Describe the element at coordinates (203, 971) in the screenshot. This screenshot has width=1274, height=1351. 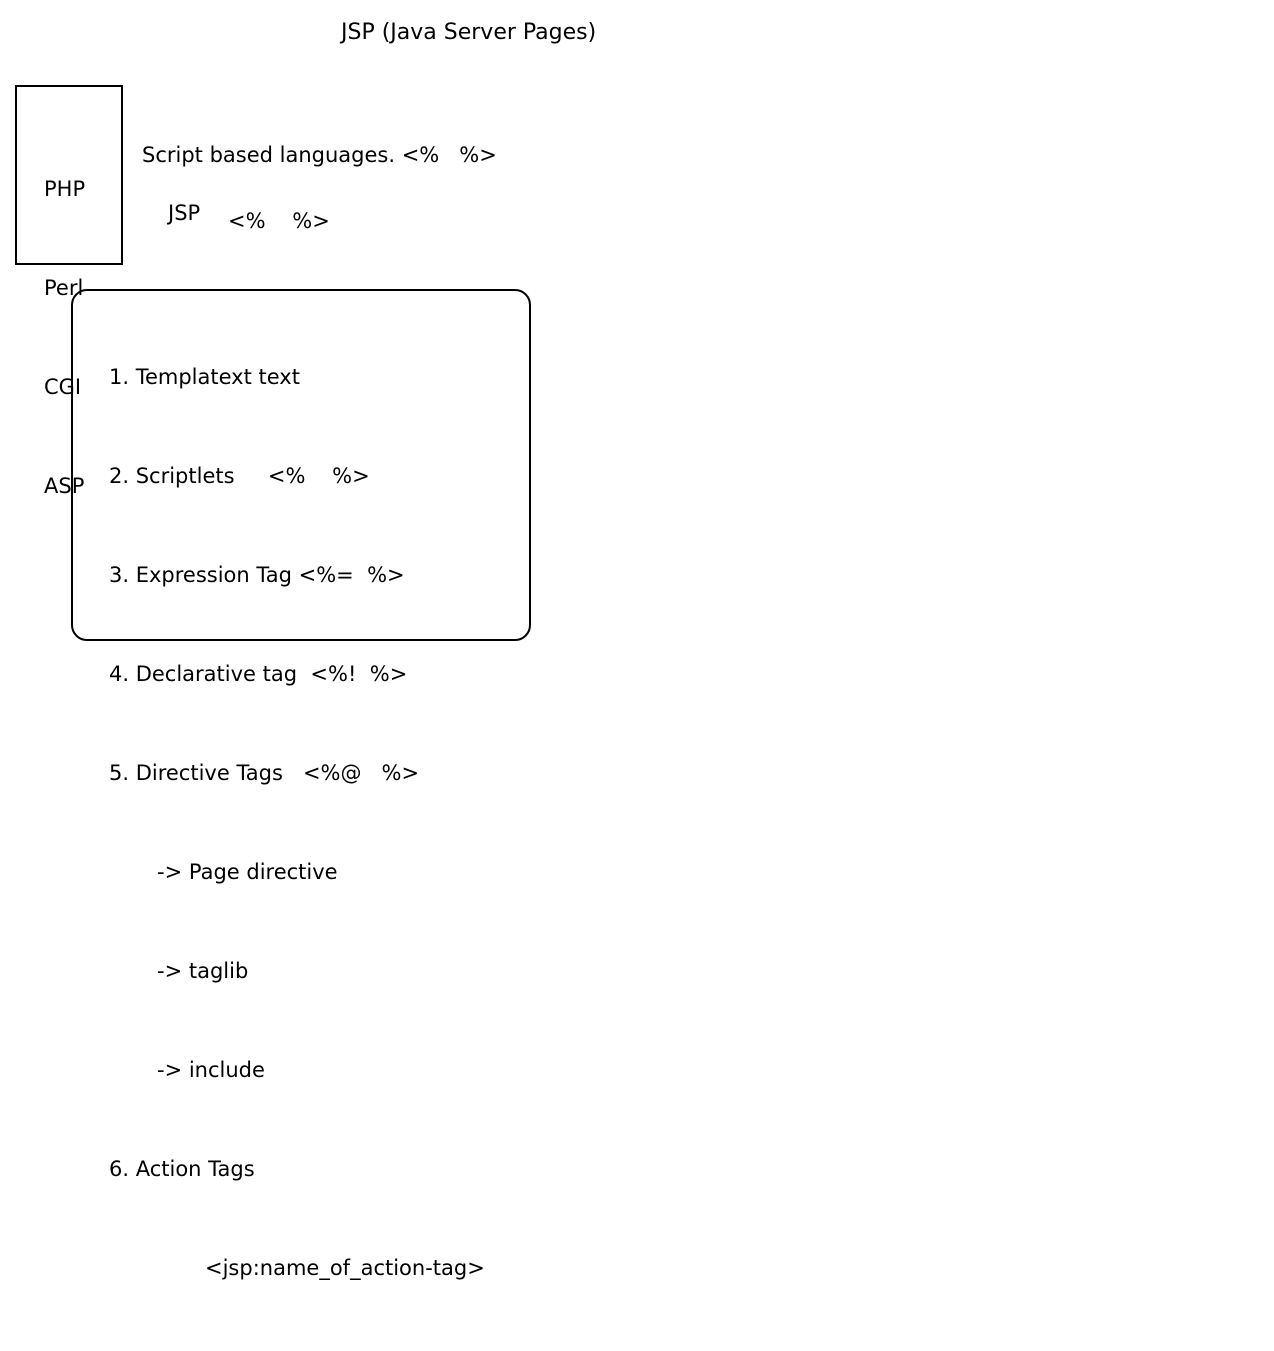
I see `directive-taglib: -> taglib` at that location.